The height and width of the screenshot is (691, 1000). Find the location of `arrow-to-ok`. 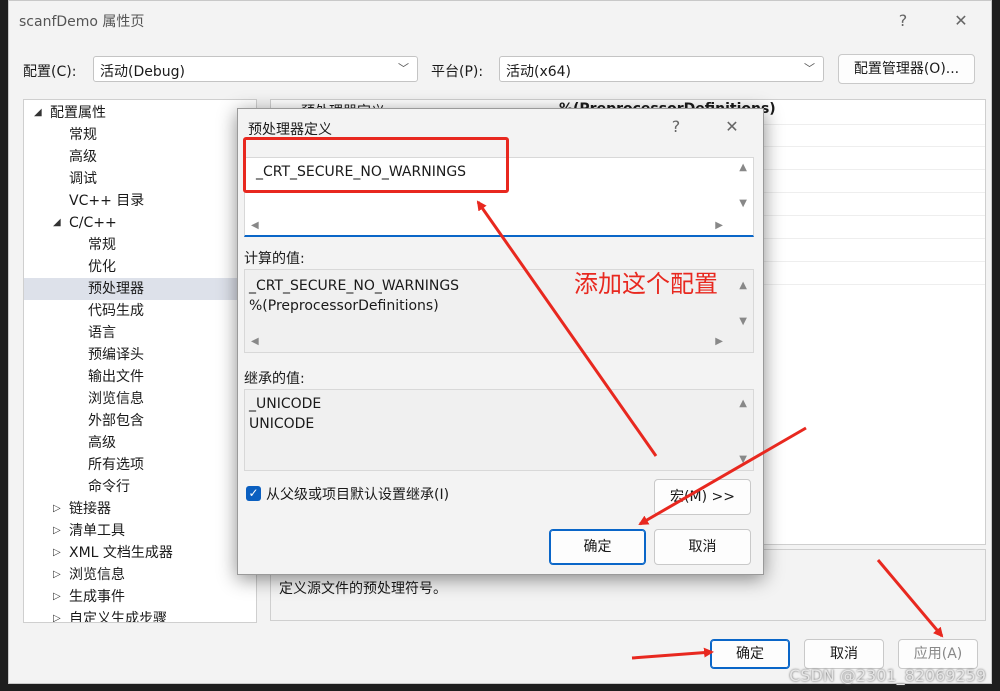

arrow-to-ok is located at coordinates (672, 653).